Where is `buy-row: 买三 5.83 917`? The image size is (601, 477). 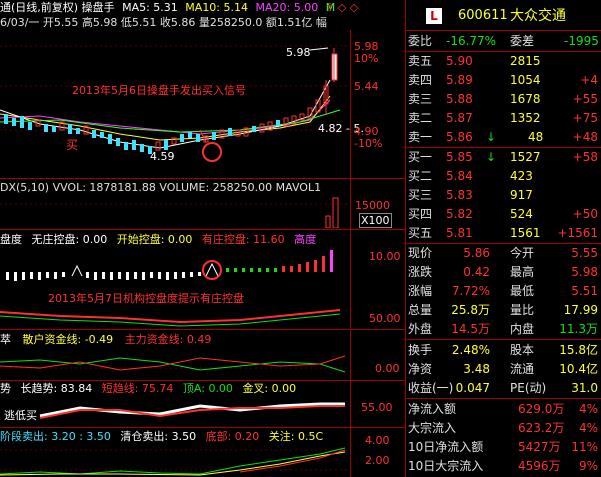 buy-row: 买三 5.83 917 is located at coordinates (503, 195).